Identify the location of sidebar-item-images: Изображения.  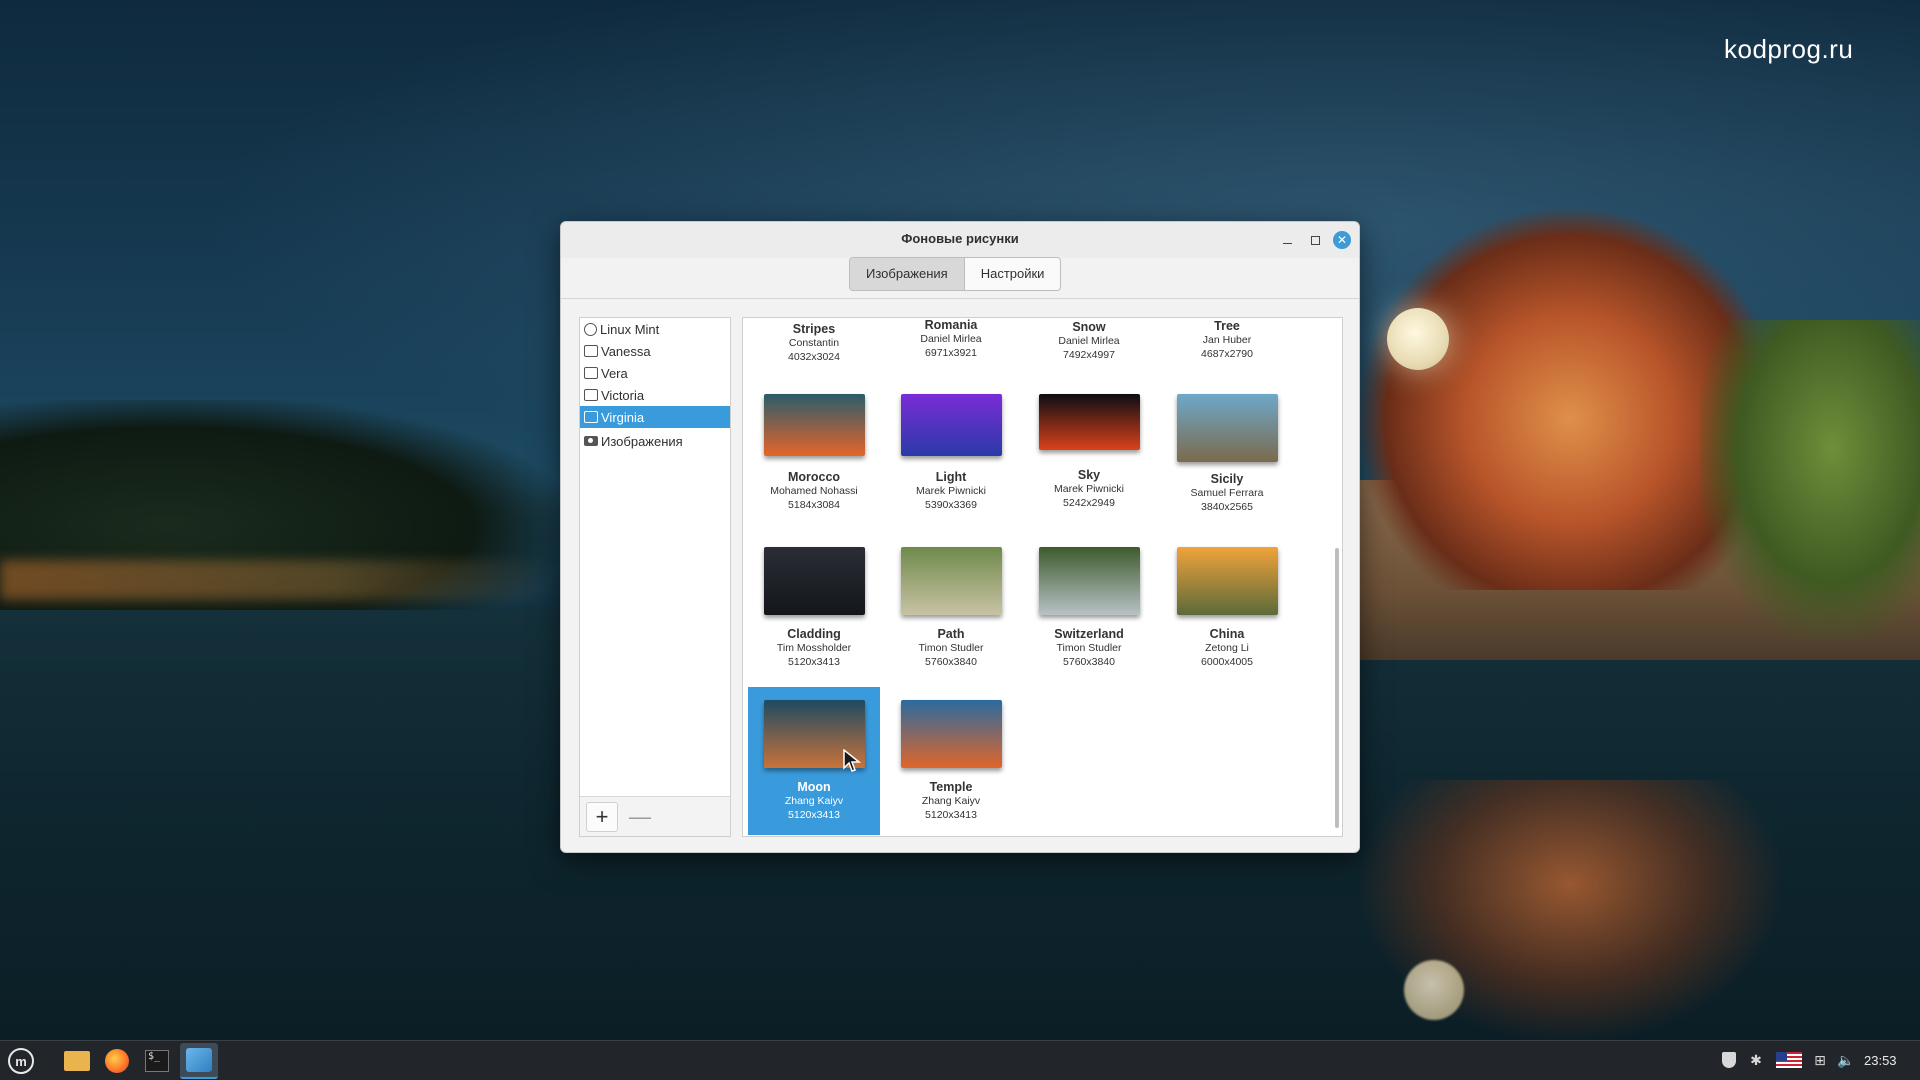
(655, 441).